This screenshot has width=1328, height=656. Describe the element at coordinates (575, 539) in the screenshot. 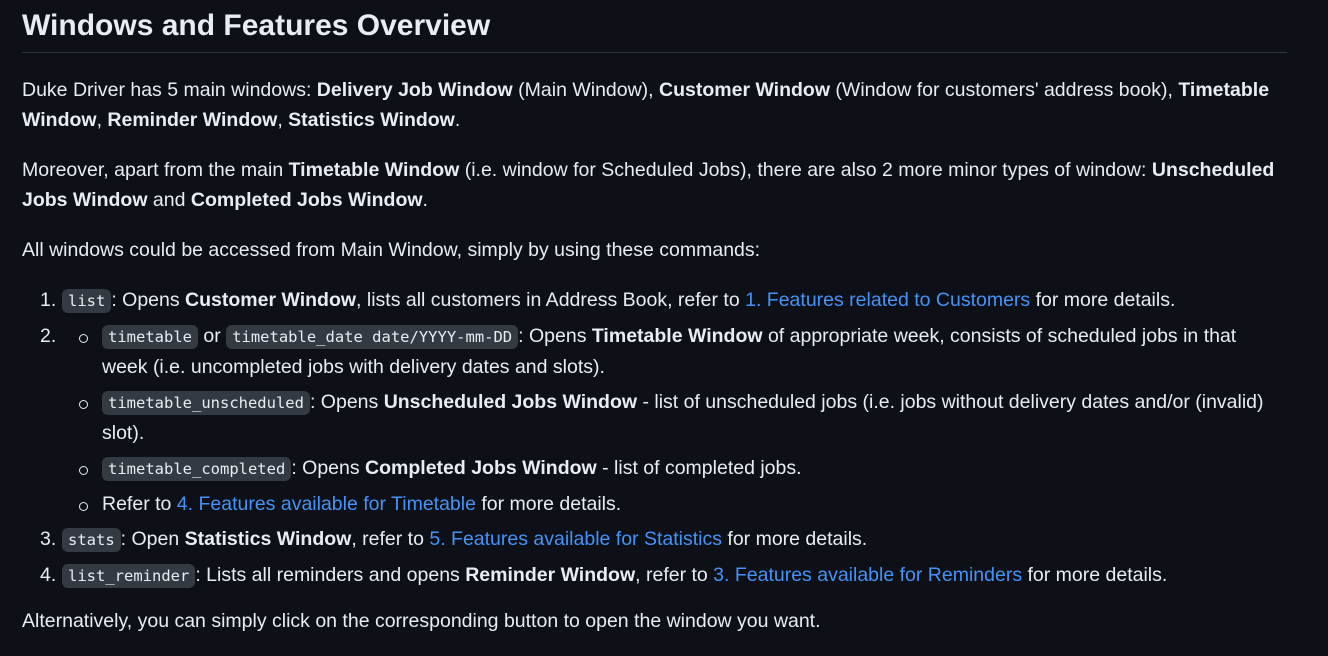

I see `link-features-statistics: 5. Features available for Statistics` at that location.